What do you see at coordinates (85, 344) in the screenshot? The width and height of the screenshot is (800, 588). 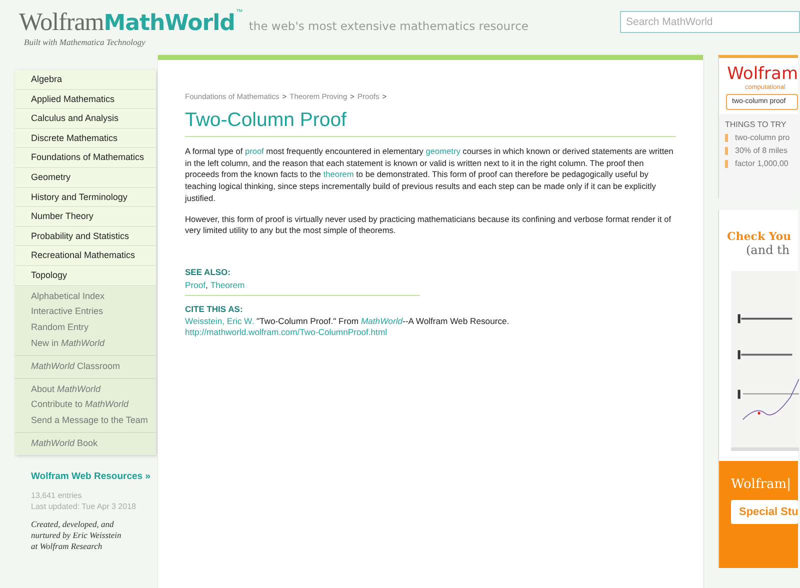 I see `sidebar-item: New in MathWorld` at bounding box center [85, 344].